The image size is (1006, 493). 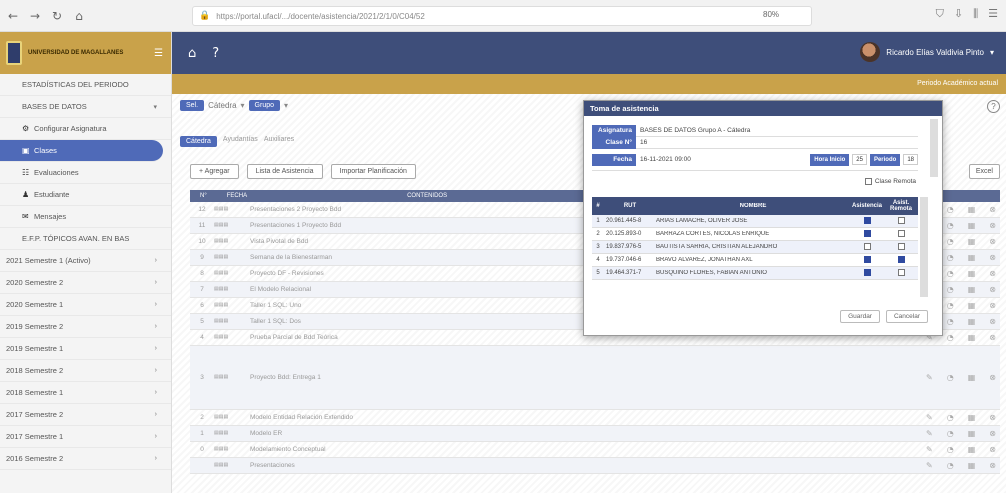 What do you see at coordinates (13, 16) in the screenshot?
I see `back-icon: ←` at bounding box center [13, 16].